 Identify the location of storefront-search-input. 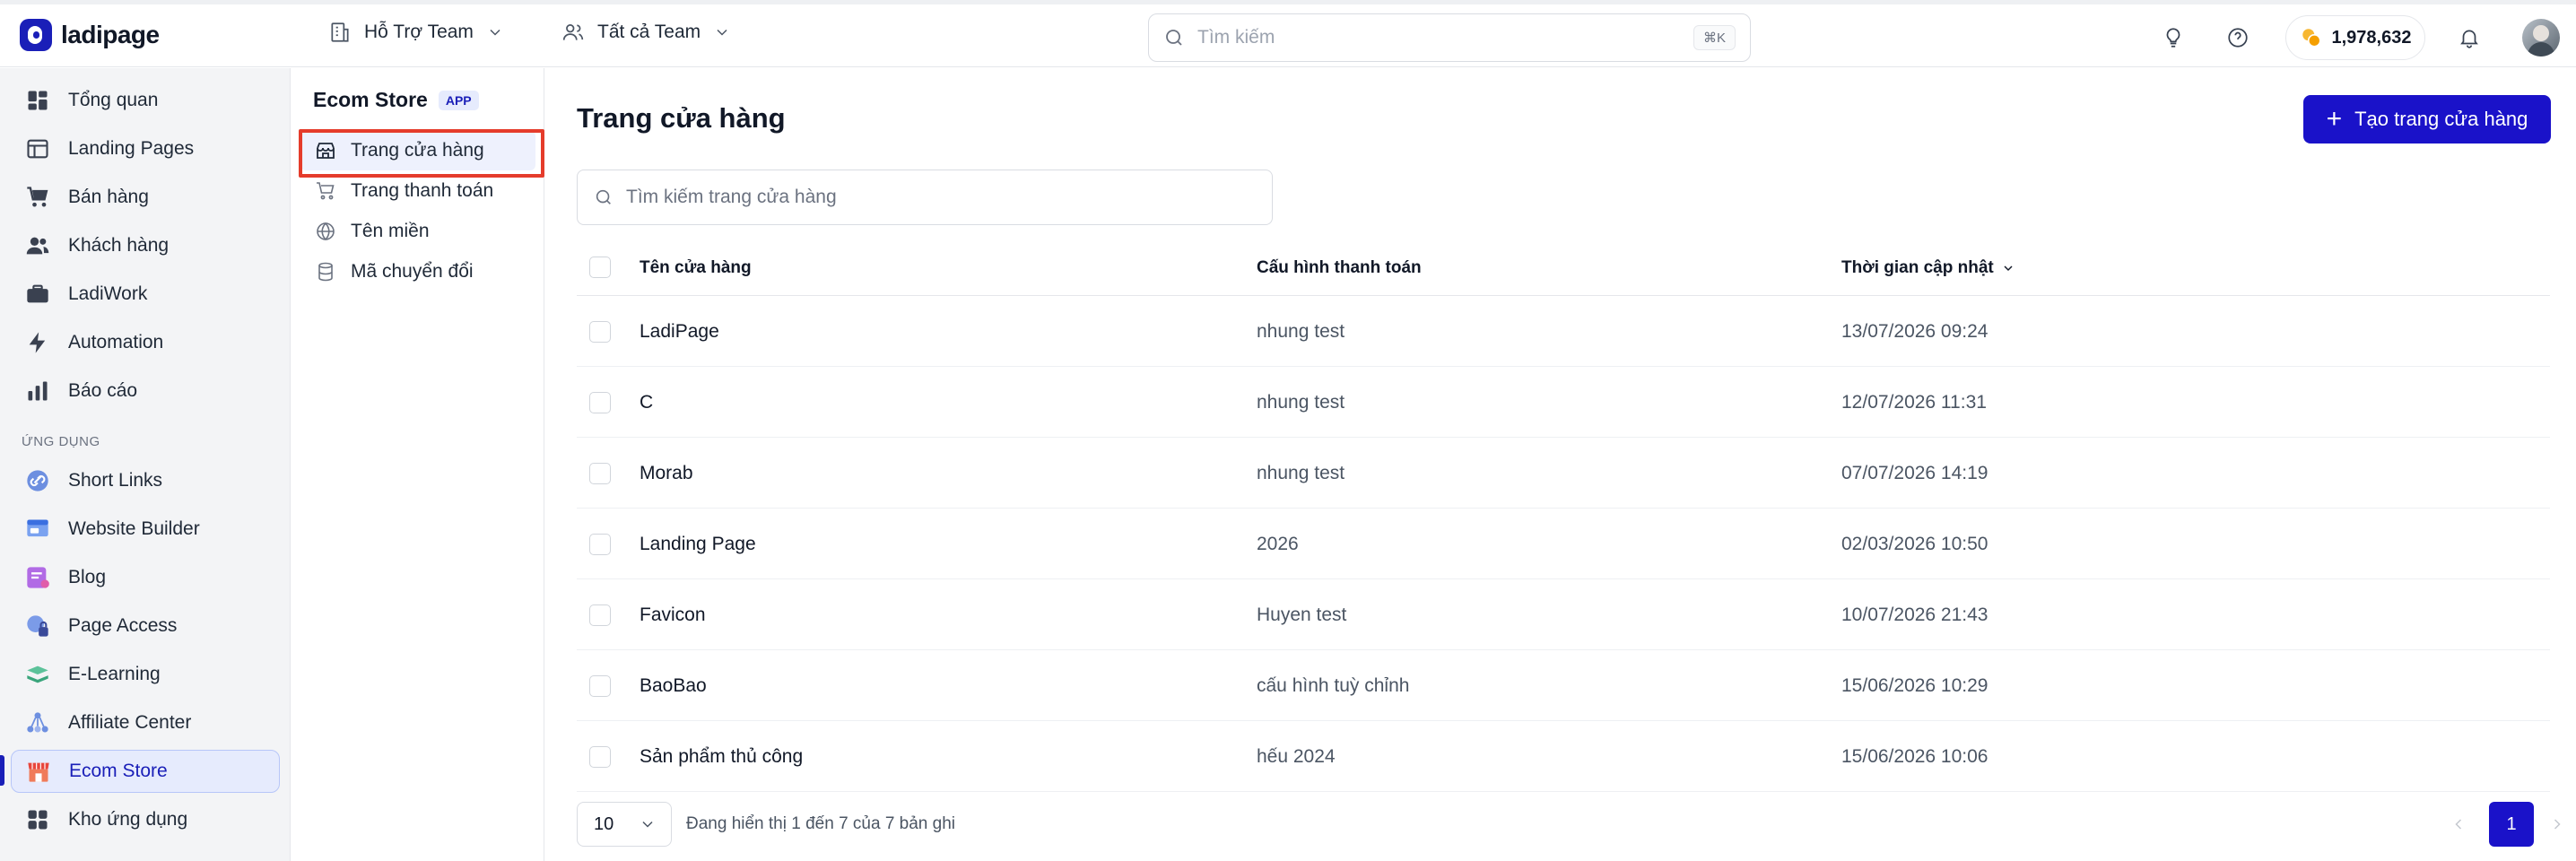
(941, 197).